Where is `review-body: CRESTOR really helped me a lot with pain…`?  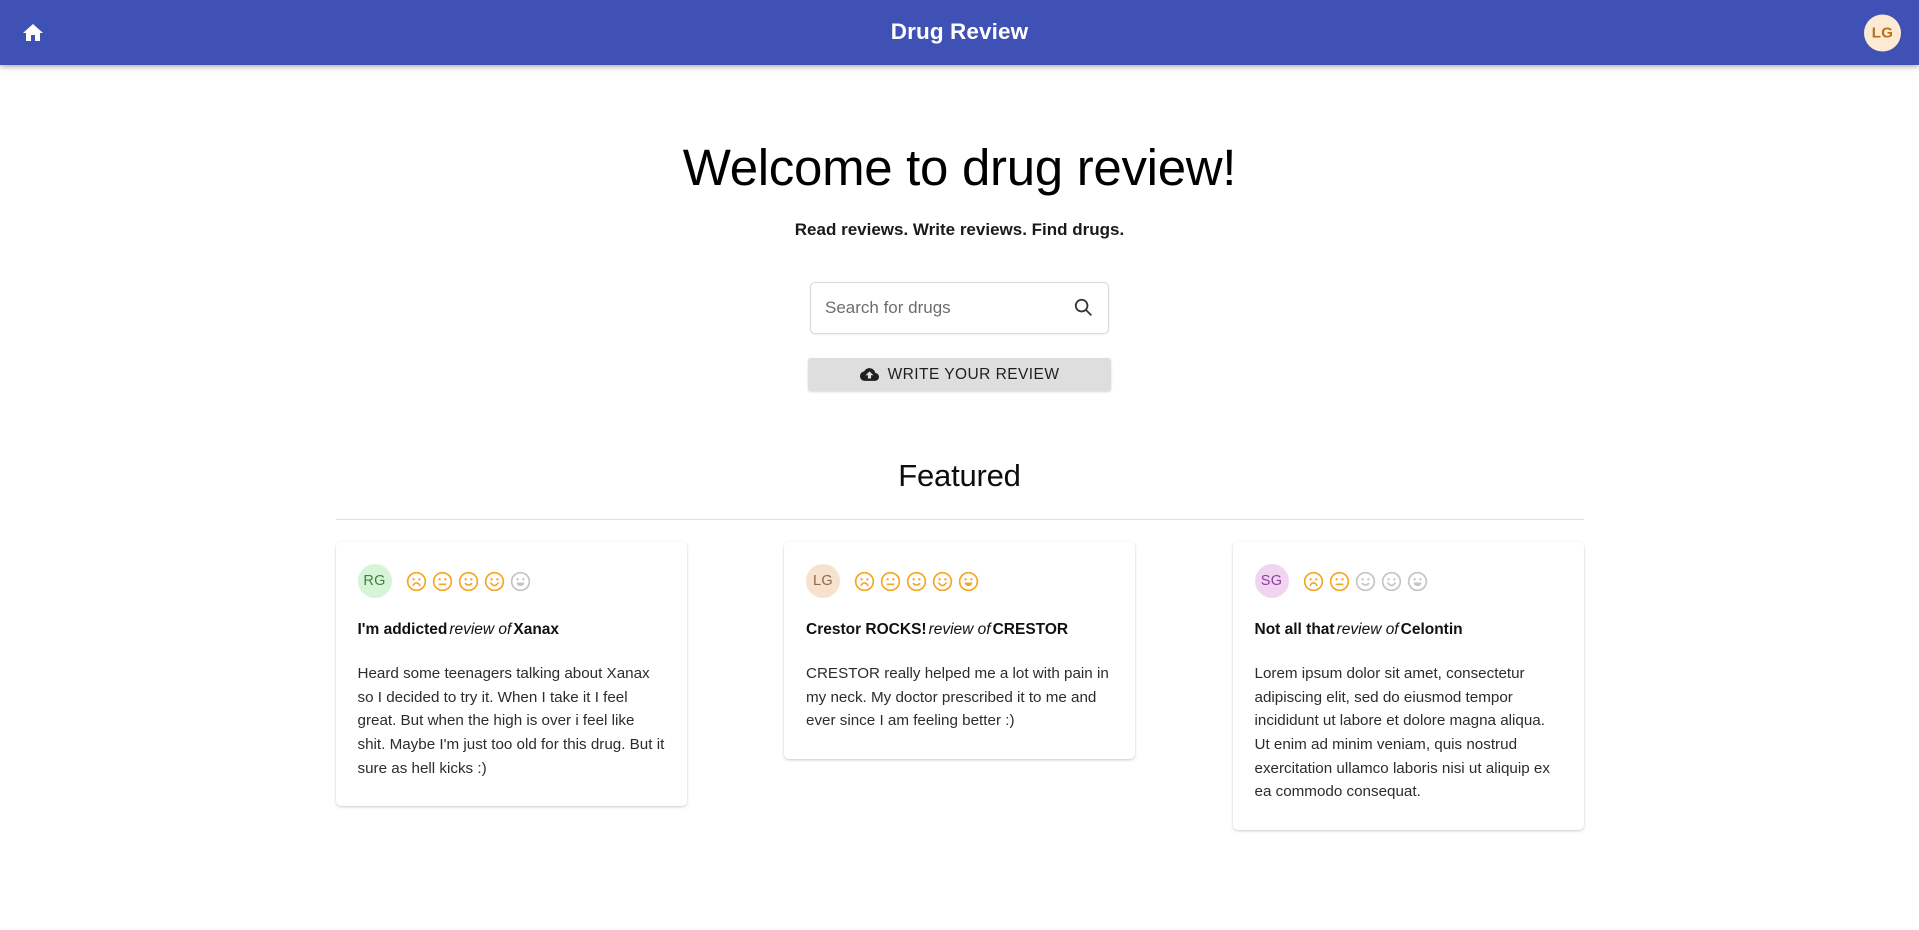
review-body: CRESTOR really helped me a lot with pain… is located at coordinates (957, 697).